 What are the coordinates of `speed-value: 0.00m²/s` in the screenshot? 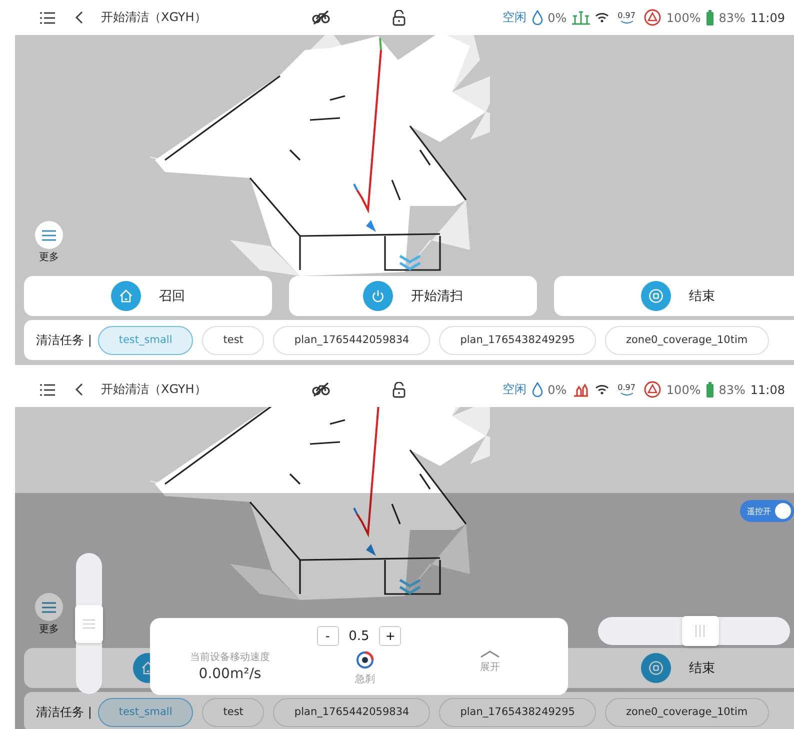 It's located at (230, 674).